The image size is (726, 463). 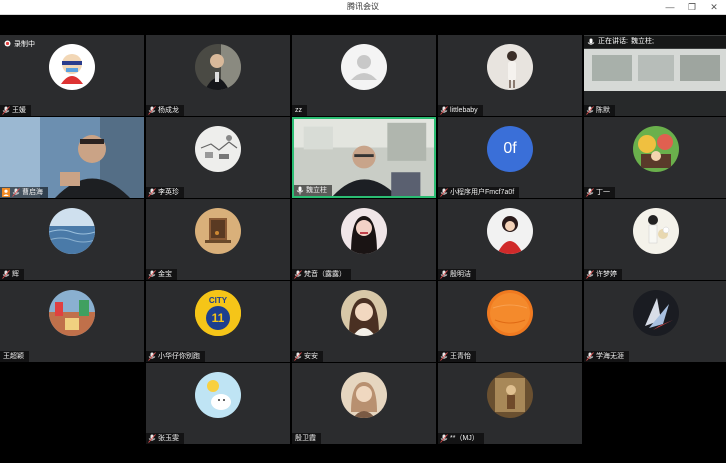 I want to click on participant-tile: 王青怡, so click(x=510, y=321).